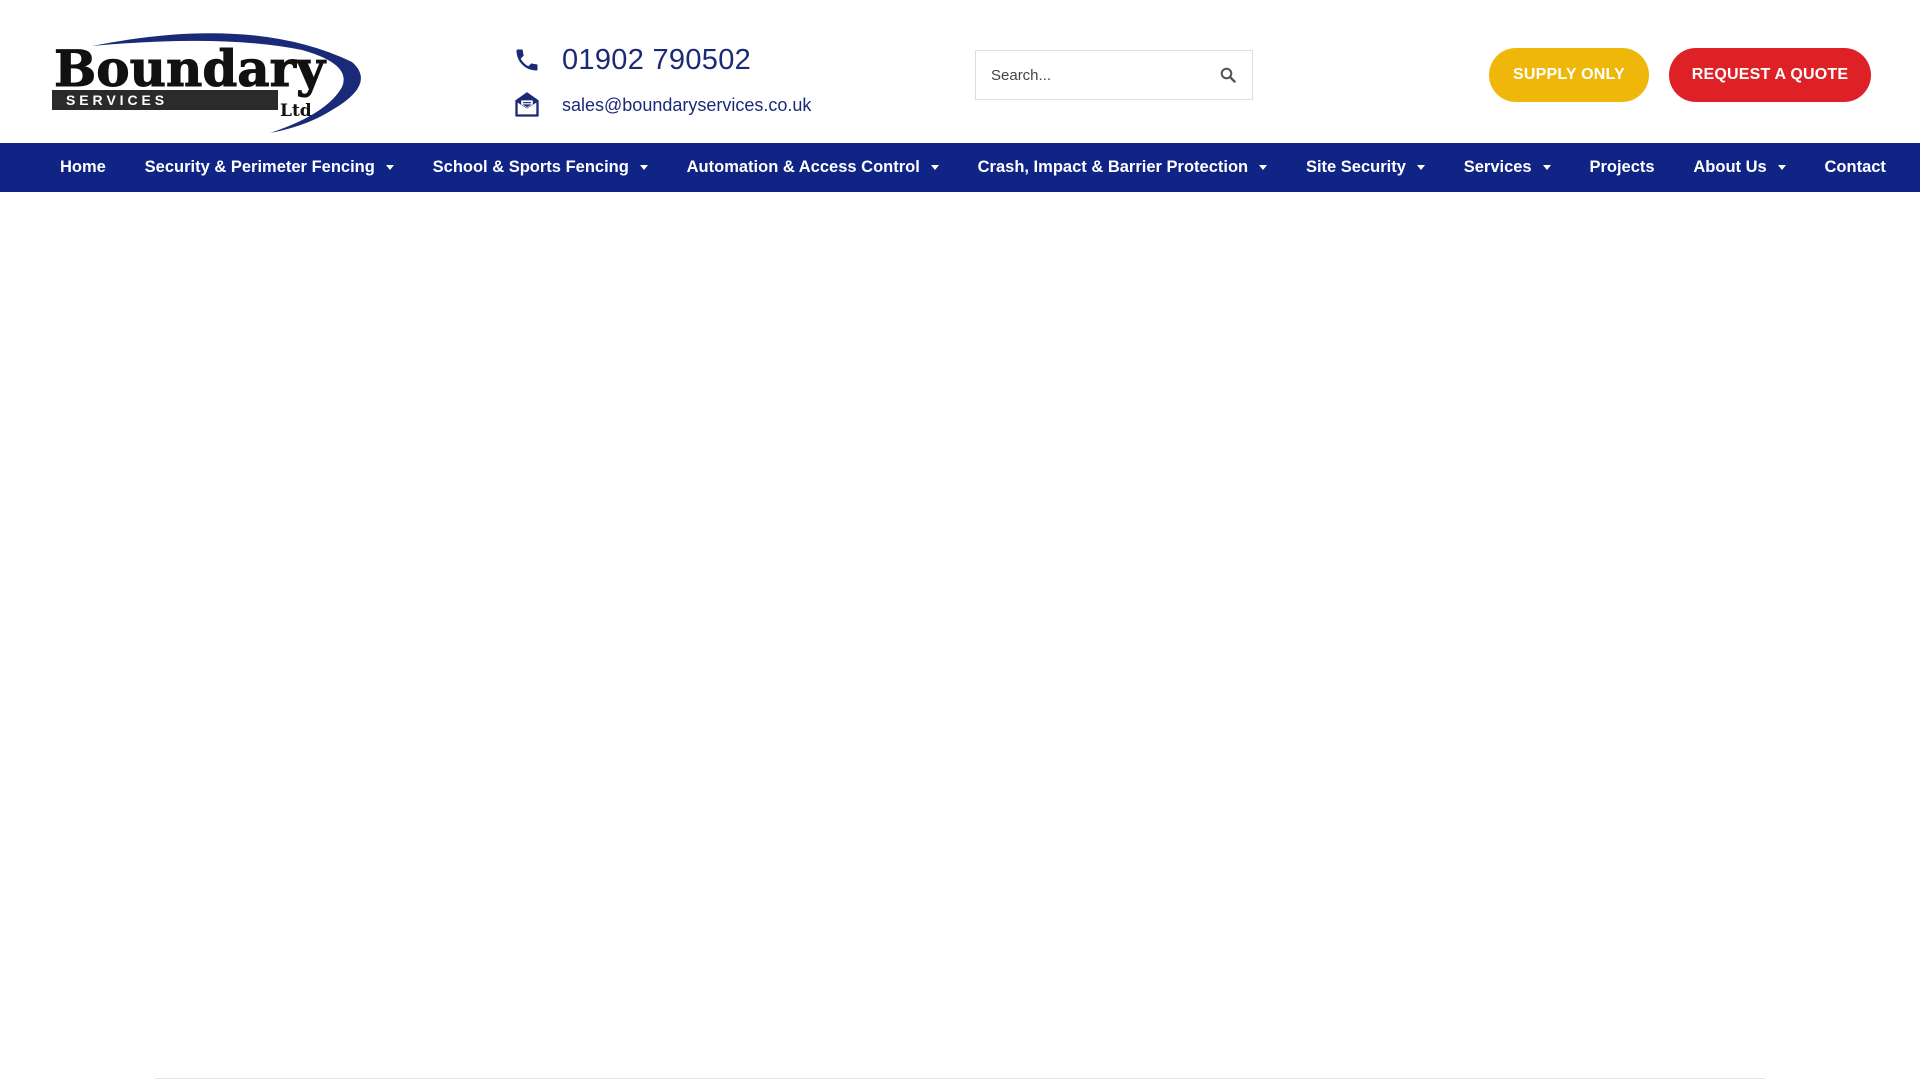 The image size is (1920, 1080). I want to click on nav-label: Automation & Access Control, so click(803, 167).